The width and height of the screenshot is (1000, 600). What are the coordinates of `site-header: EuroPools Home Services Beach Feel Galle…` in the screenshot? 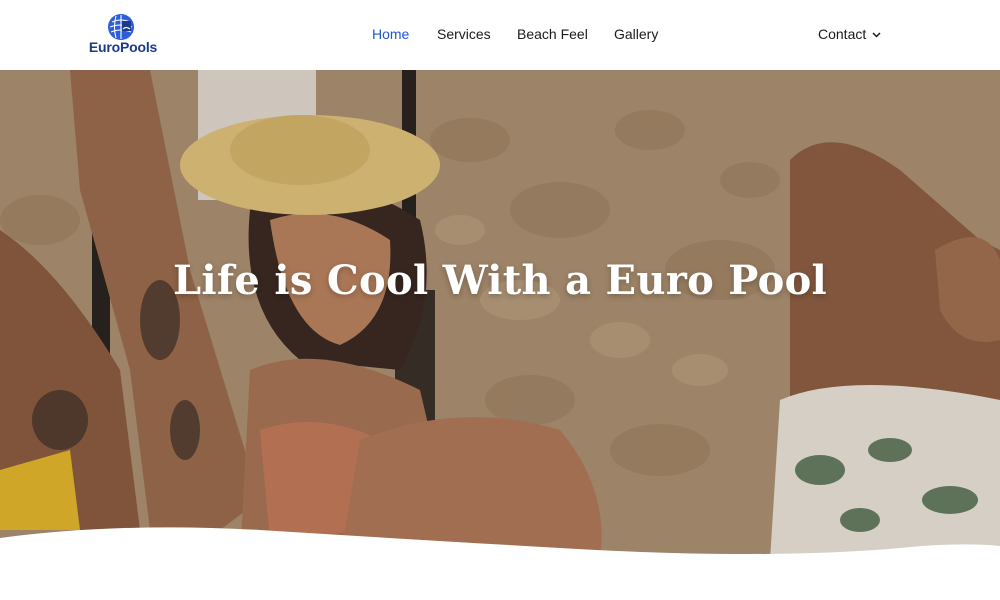 It's located at (500, 35).